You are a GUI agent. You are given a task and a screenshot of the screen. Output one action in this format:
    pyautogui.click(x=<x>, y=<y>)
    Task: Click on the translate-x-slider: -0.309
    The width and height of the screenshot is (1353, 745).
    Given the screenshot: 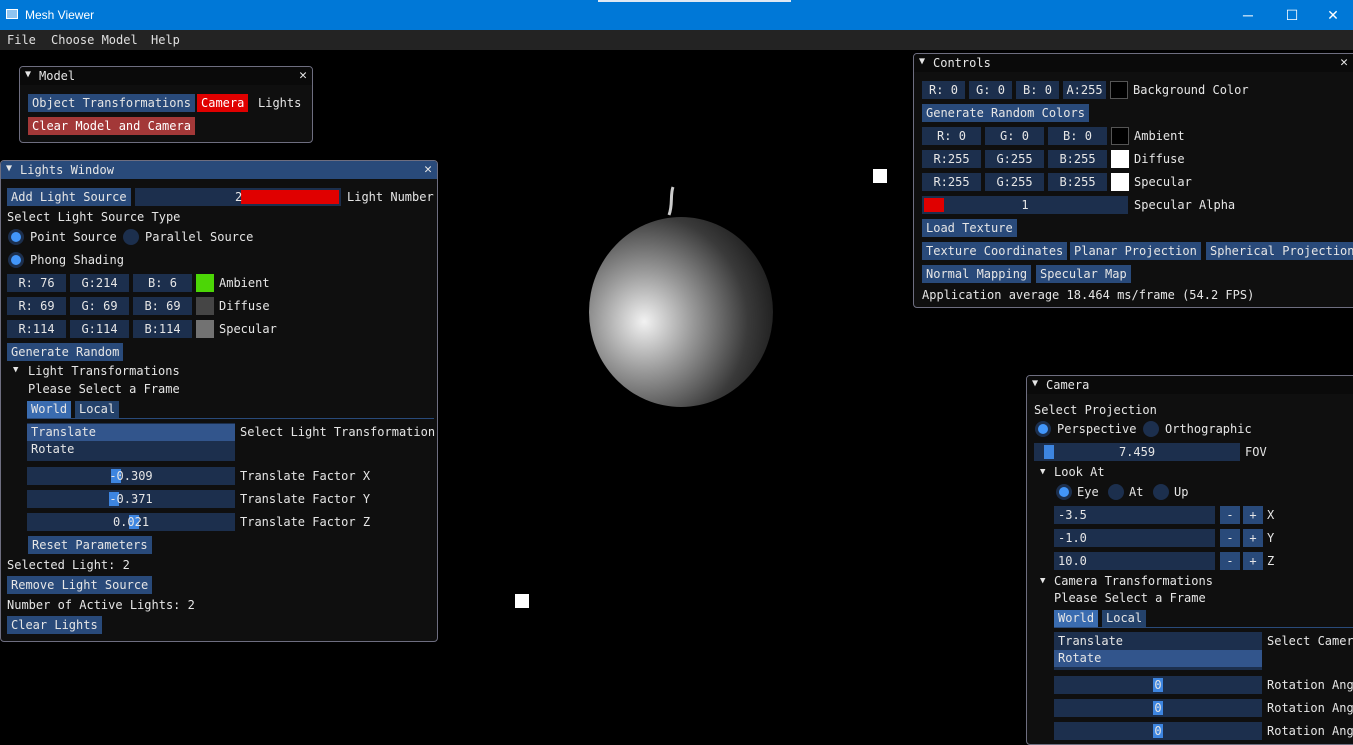 What is the action you would take?
    pyautogui.click(x=131, y=476)
    